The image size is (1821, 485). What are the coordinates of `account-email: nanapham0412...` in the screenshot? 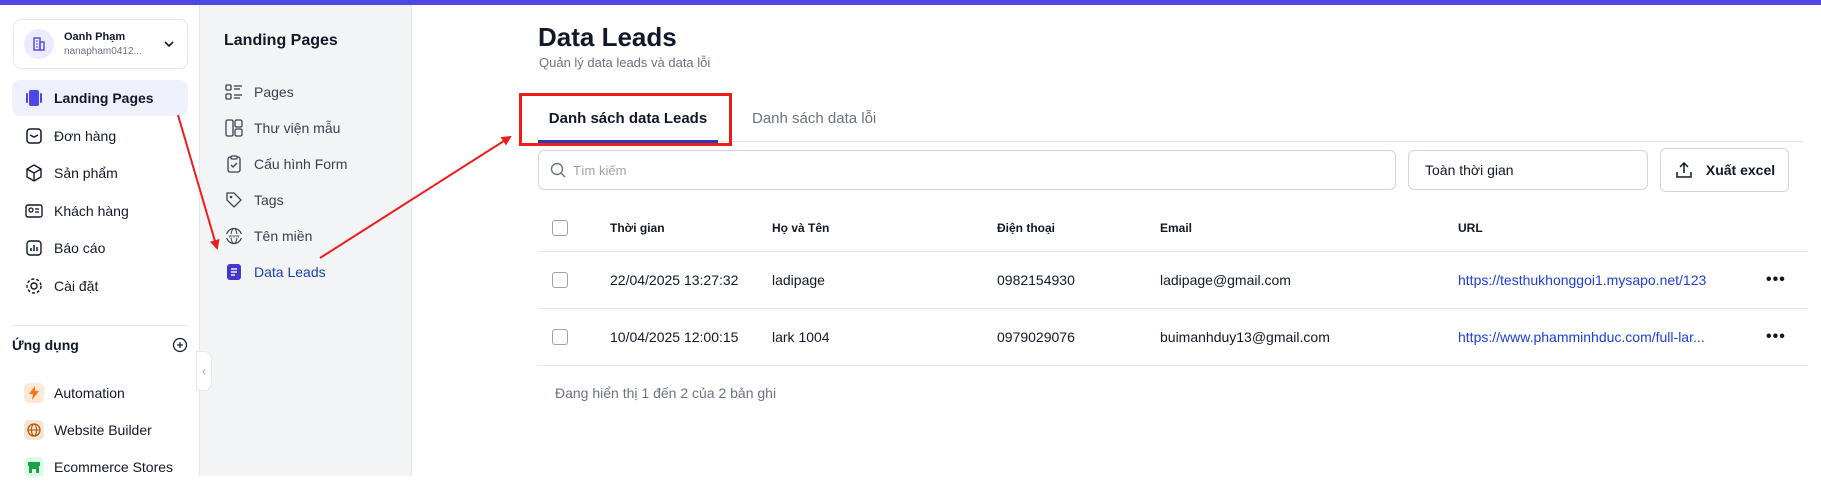 It's located at (103, 51).